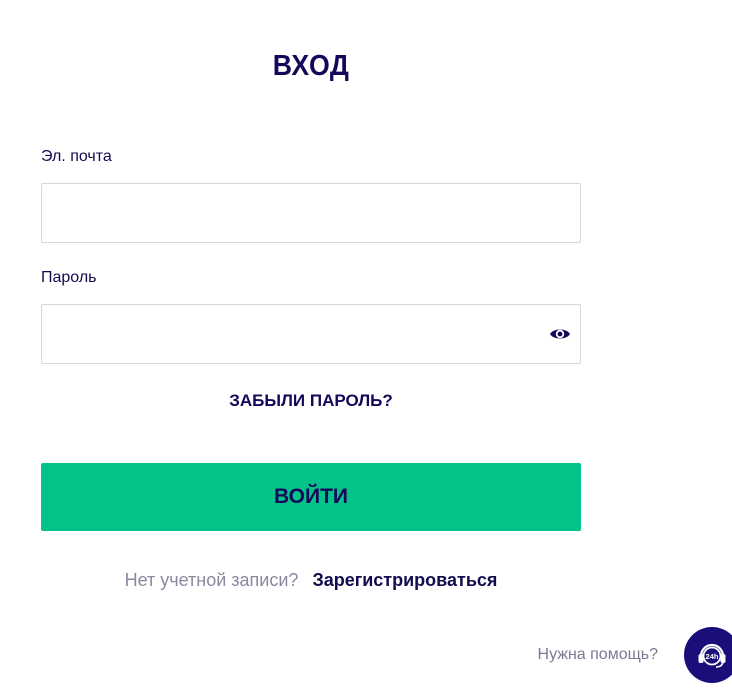 Image resolution: width=732 pixels, height=696 pixels. I want to click on login-button: ВОЙТИ, so click(311, 497).